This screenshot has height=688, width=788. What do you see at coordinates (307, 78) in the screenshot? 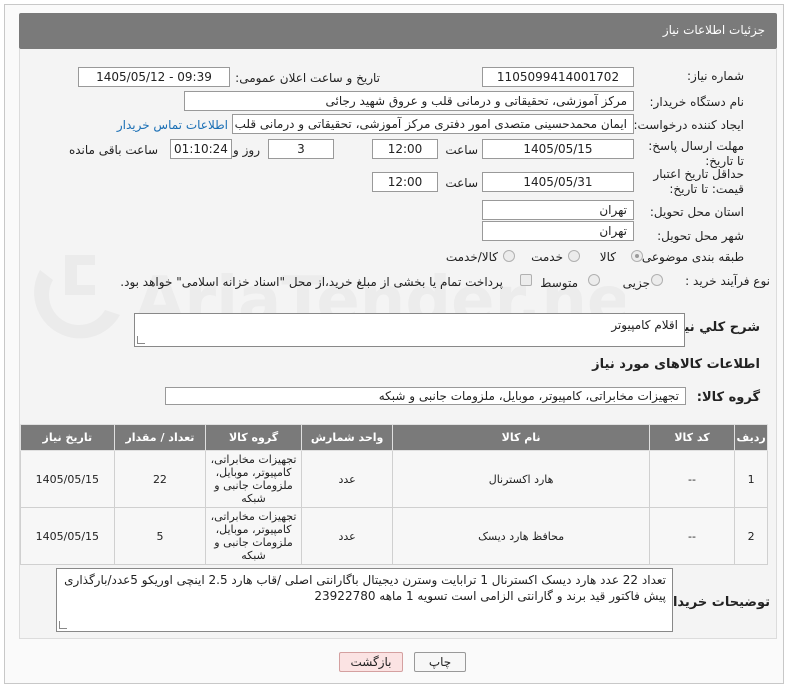
I see `announce-label: تاریخ و ساعت اعلان عمومی:` at bounding box center [307, 78].